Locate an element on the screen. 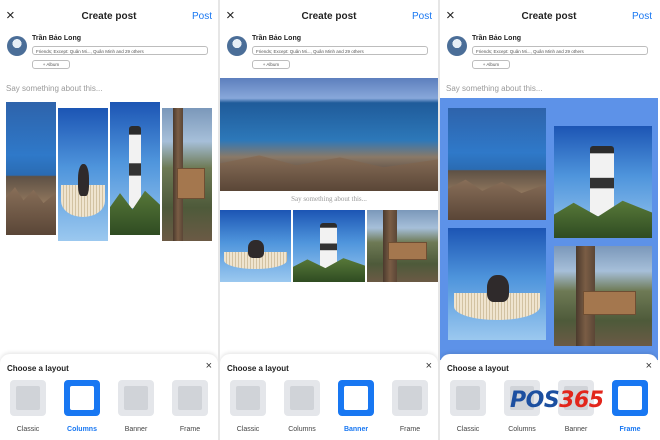 This screenshot has width=660, height=440. photo-banner-seascape is located at coordinates (329, 134).